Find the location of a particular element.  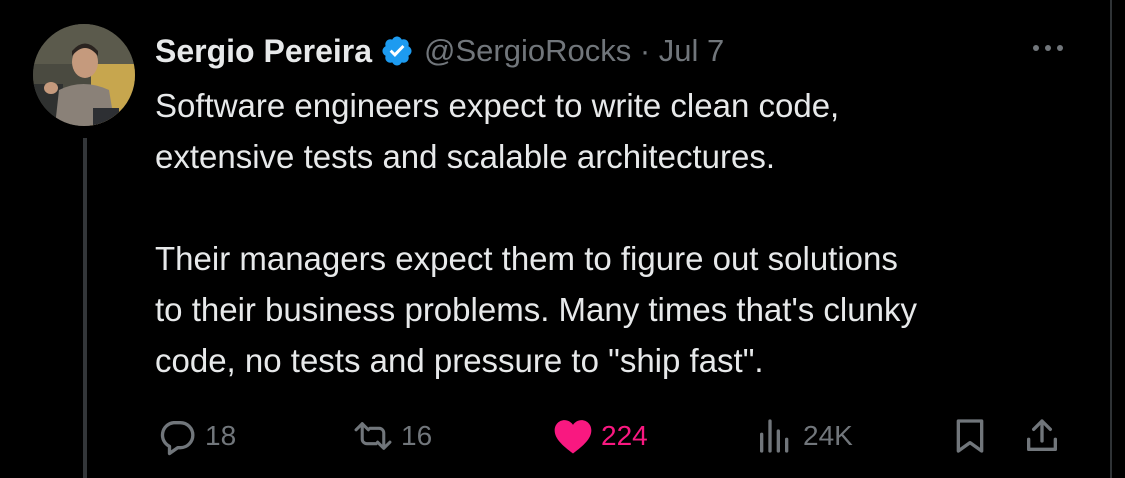

reply-count: 18 is located at coordinates (221, 435).